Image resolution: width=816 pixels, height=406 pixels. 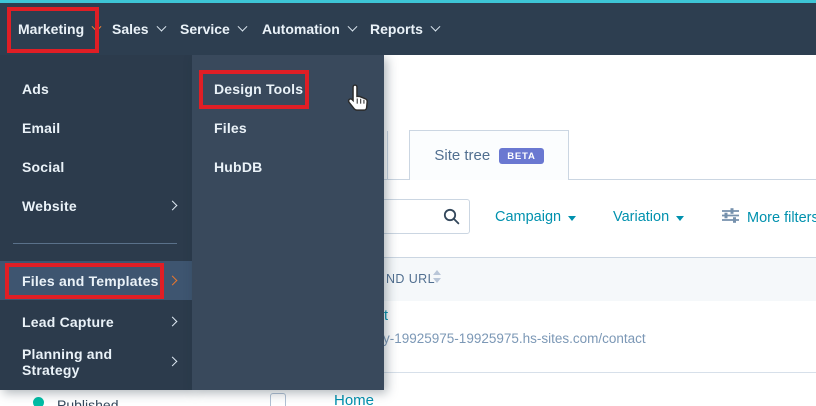 What do you see at coordinates (96, 127) in the screenshot?
I see `menu-item-email: Email` at bounding box center [96, 127].